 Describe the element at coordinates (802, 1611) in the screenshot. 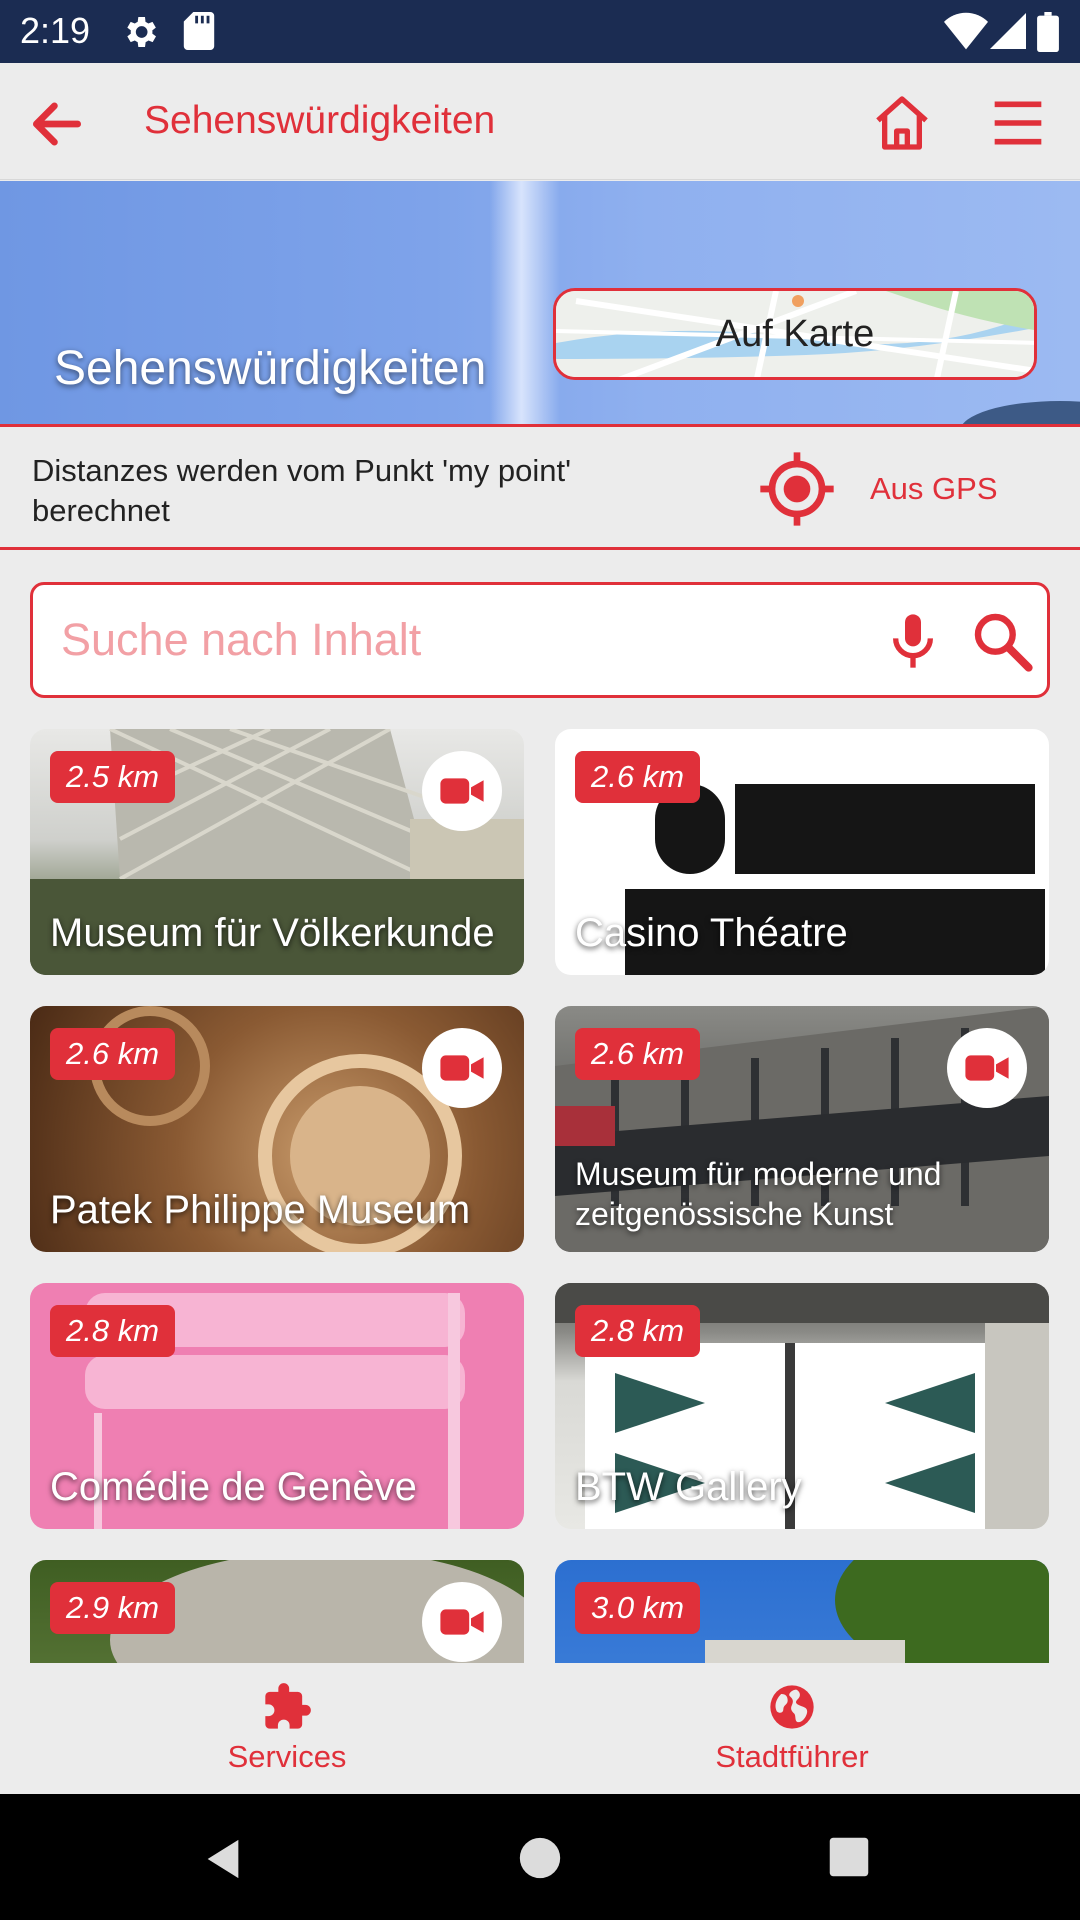

I see `sight-card: 3.0 km` at that location.